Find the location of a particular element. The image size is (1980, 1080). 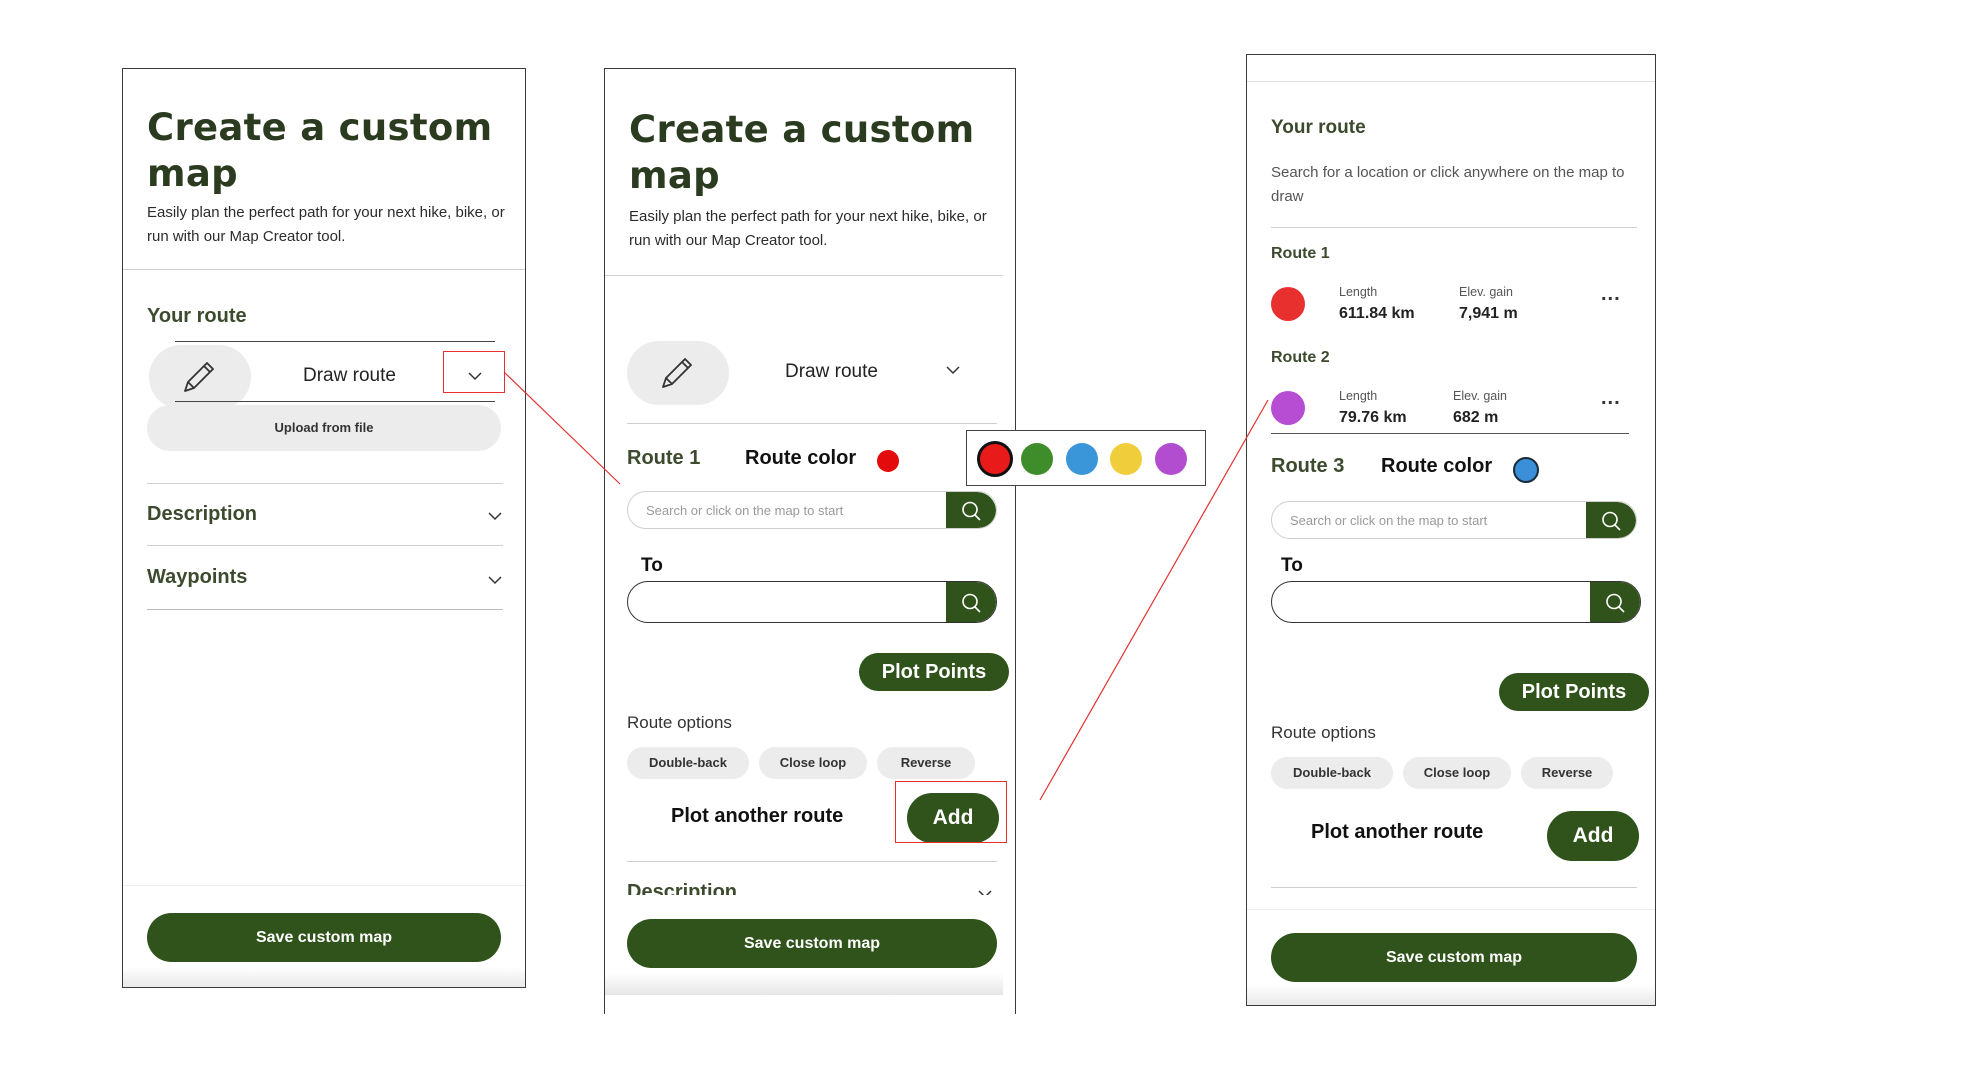

route-2-length-label: Length is located at coordinates (1358, 396).